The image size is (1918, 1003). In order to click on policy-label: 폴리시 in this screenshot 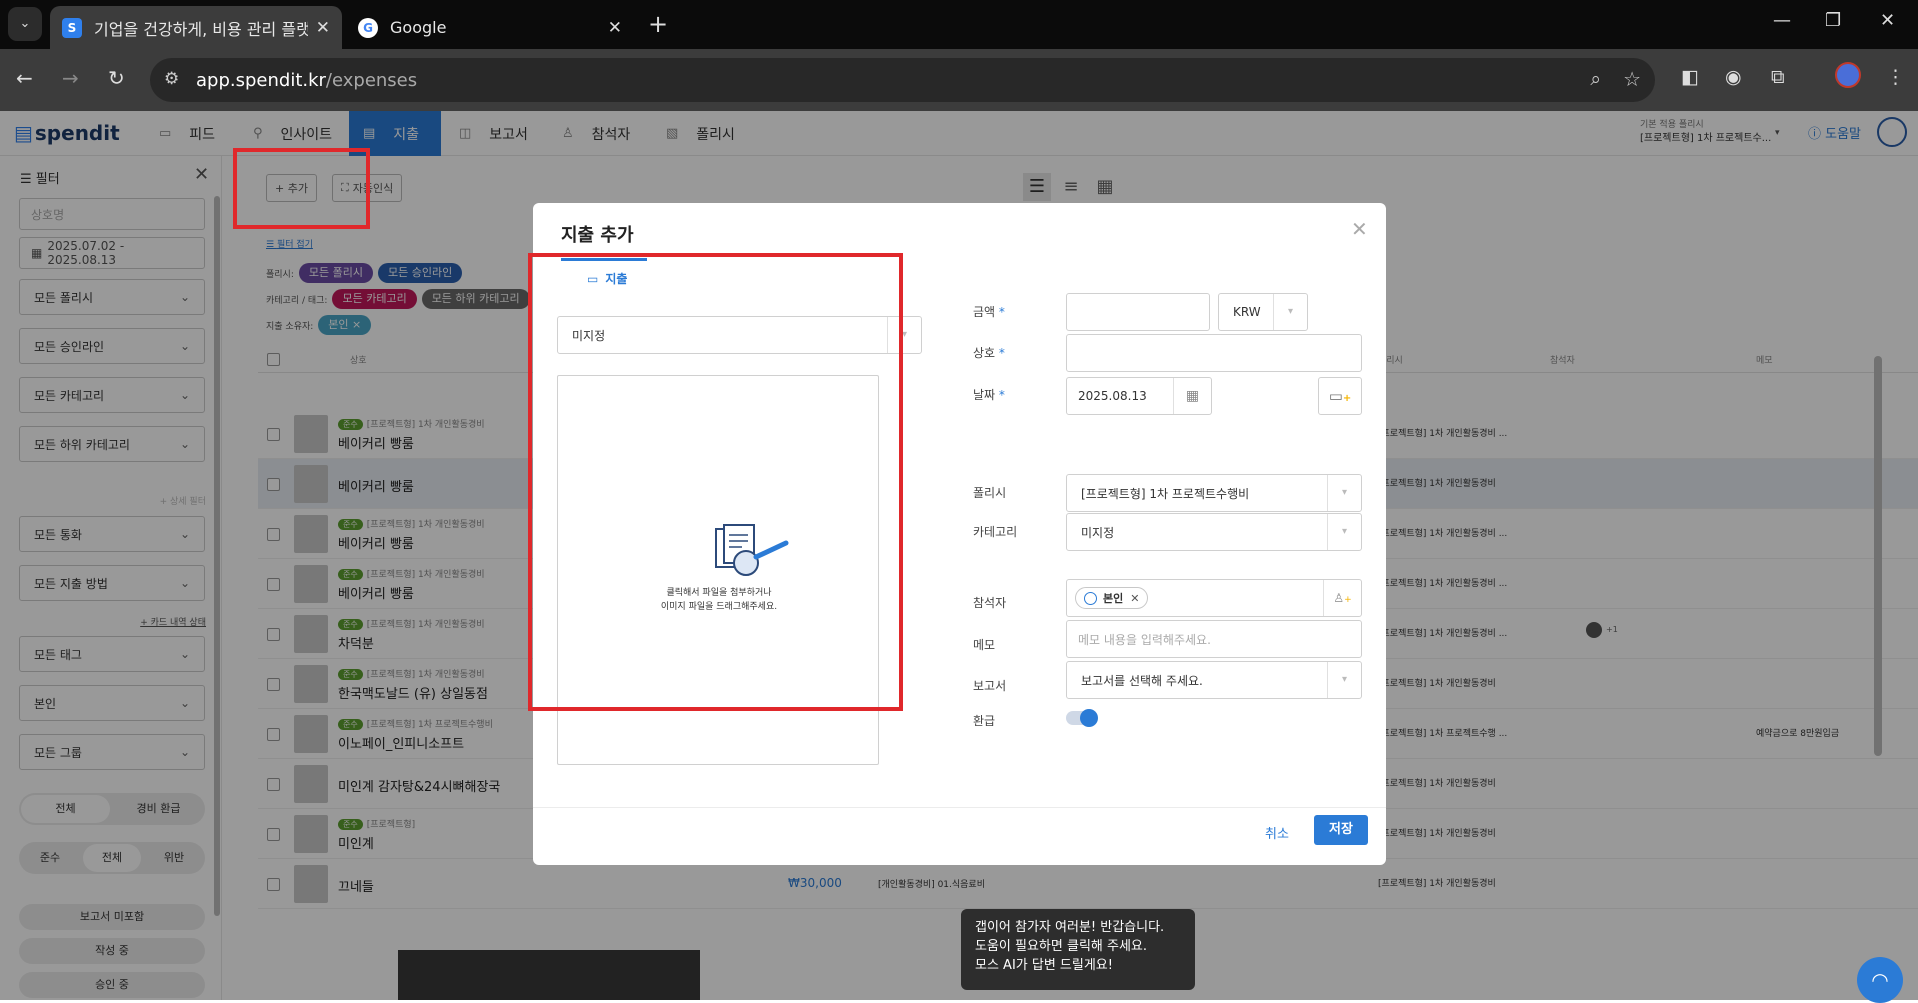, I will do `click(990, 493)`.